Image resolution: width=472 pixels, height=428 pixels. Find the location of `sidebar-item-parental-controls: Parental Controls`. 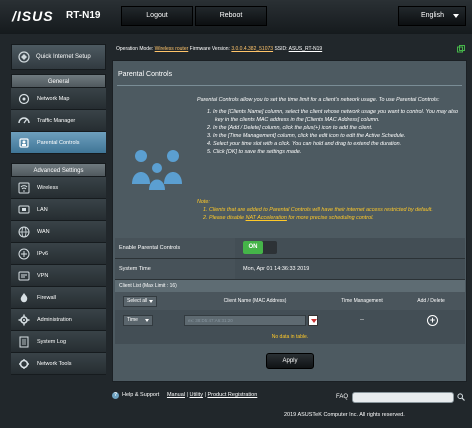

sidebar-item-parental-controls: Parental Controls is located at coordinates (58, 143).